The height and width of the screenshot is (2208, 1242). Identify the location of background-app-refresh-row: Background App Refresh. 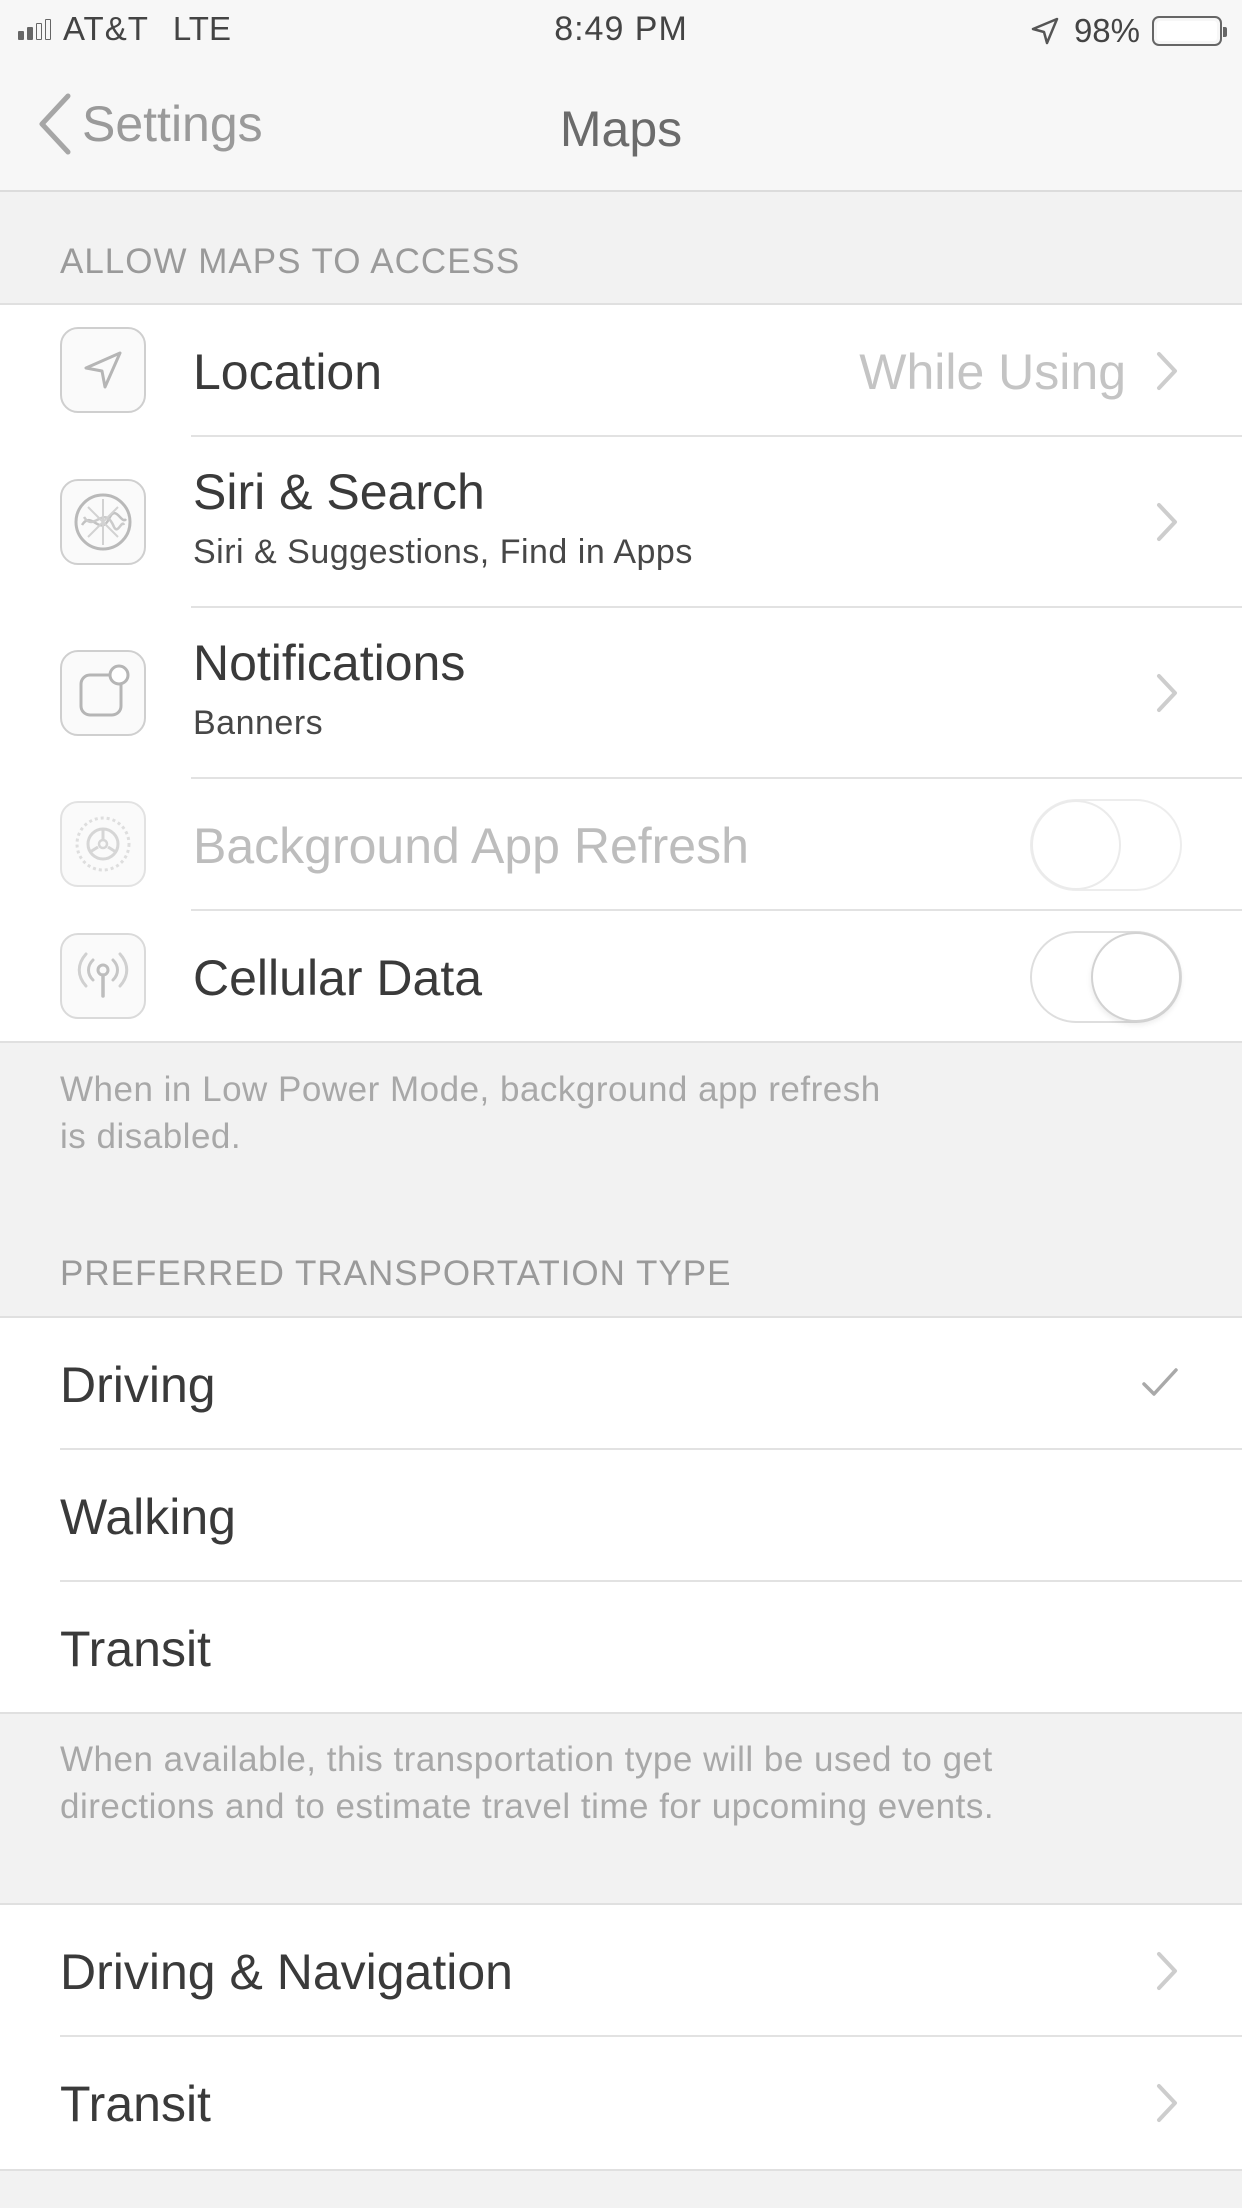
(621, 845).